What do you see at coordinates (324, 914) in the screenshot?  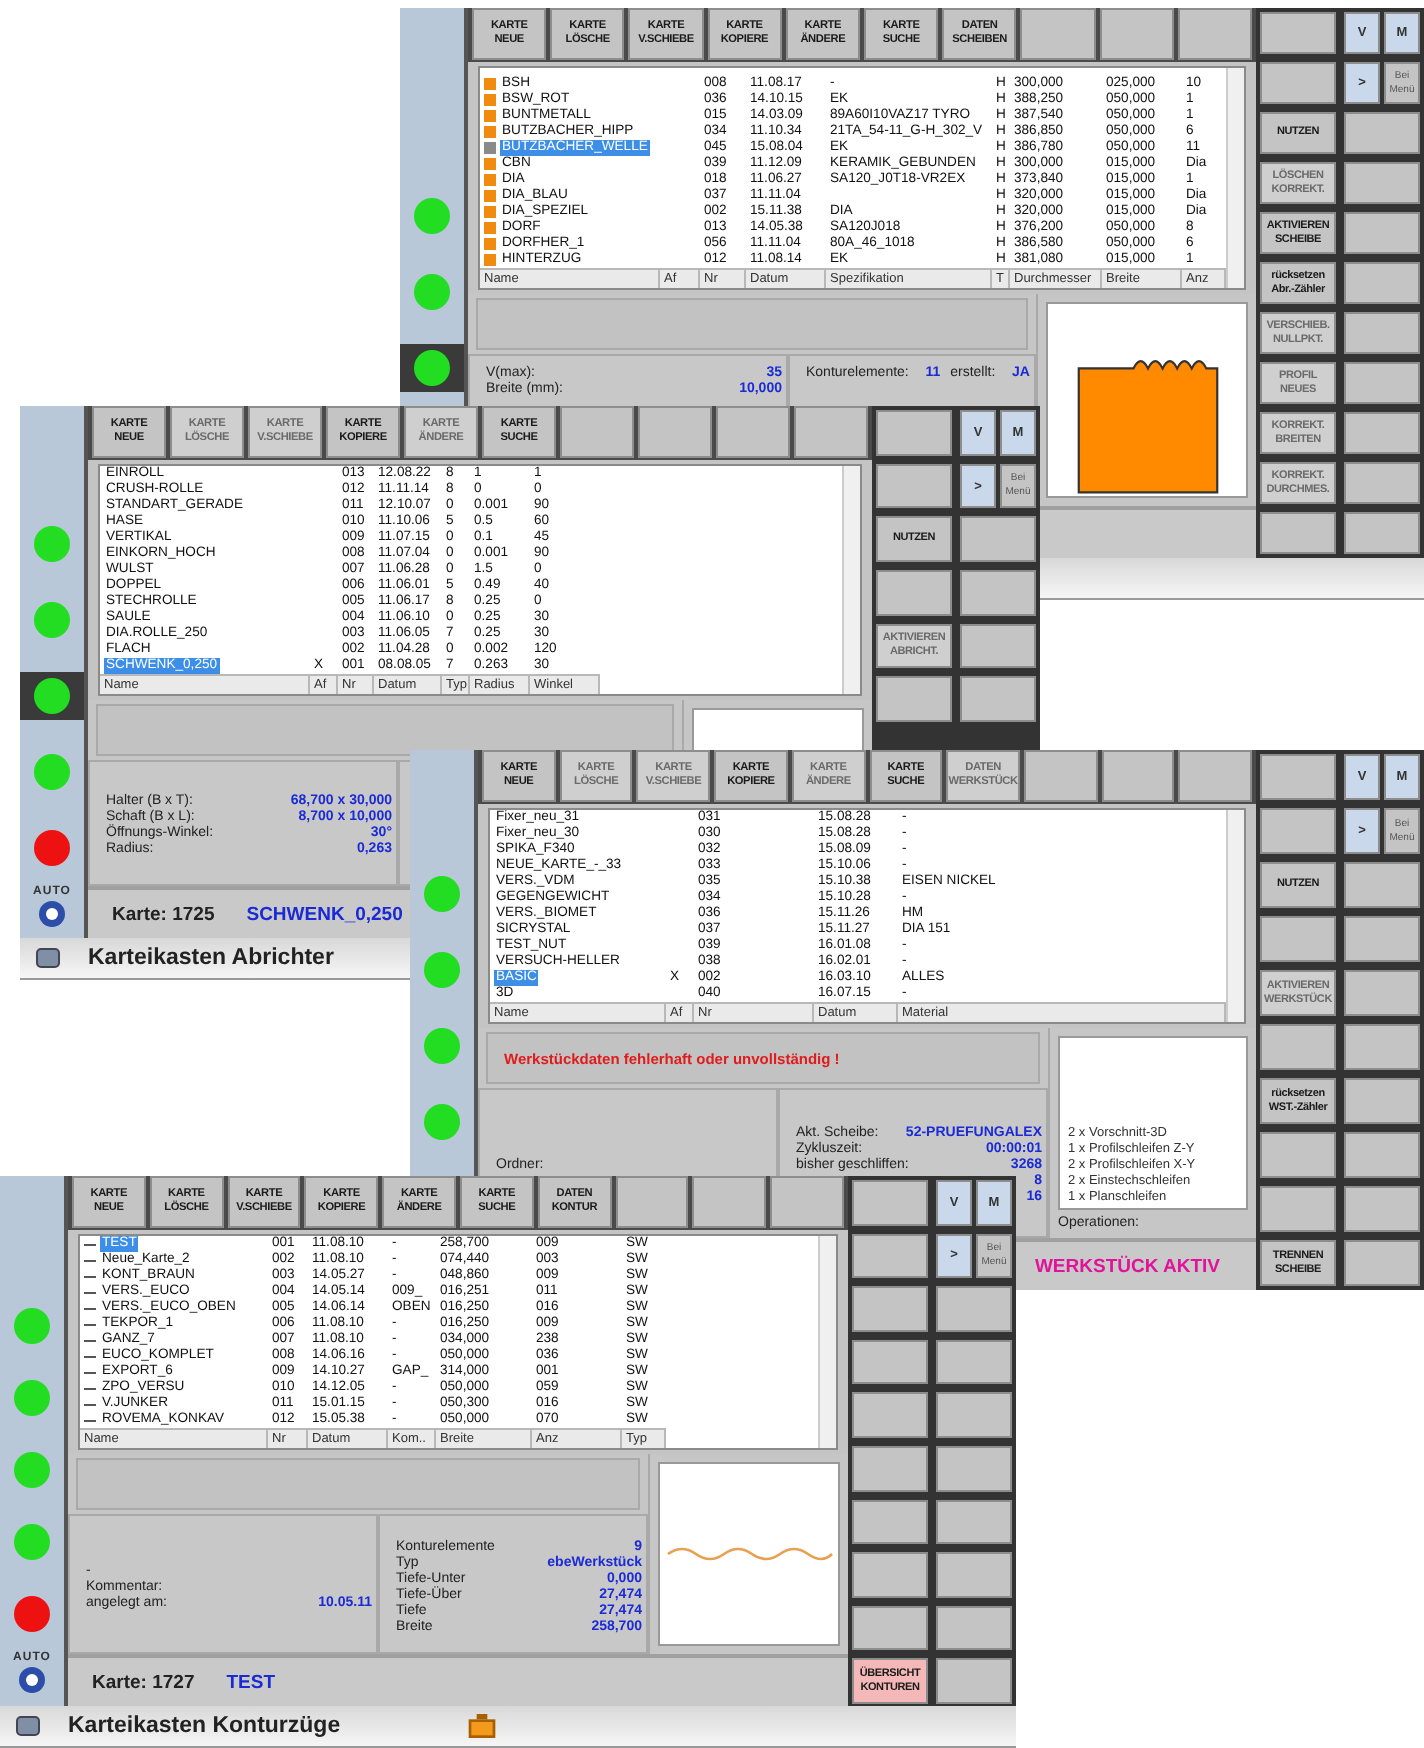 I see `card-name: SCHWENK_0,250` at bounding box center [324, 914].